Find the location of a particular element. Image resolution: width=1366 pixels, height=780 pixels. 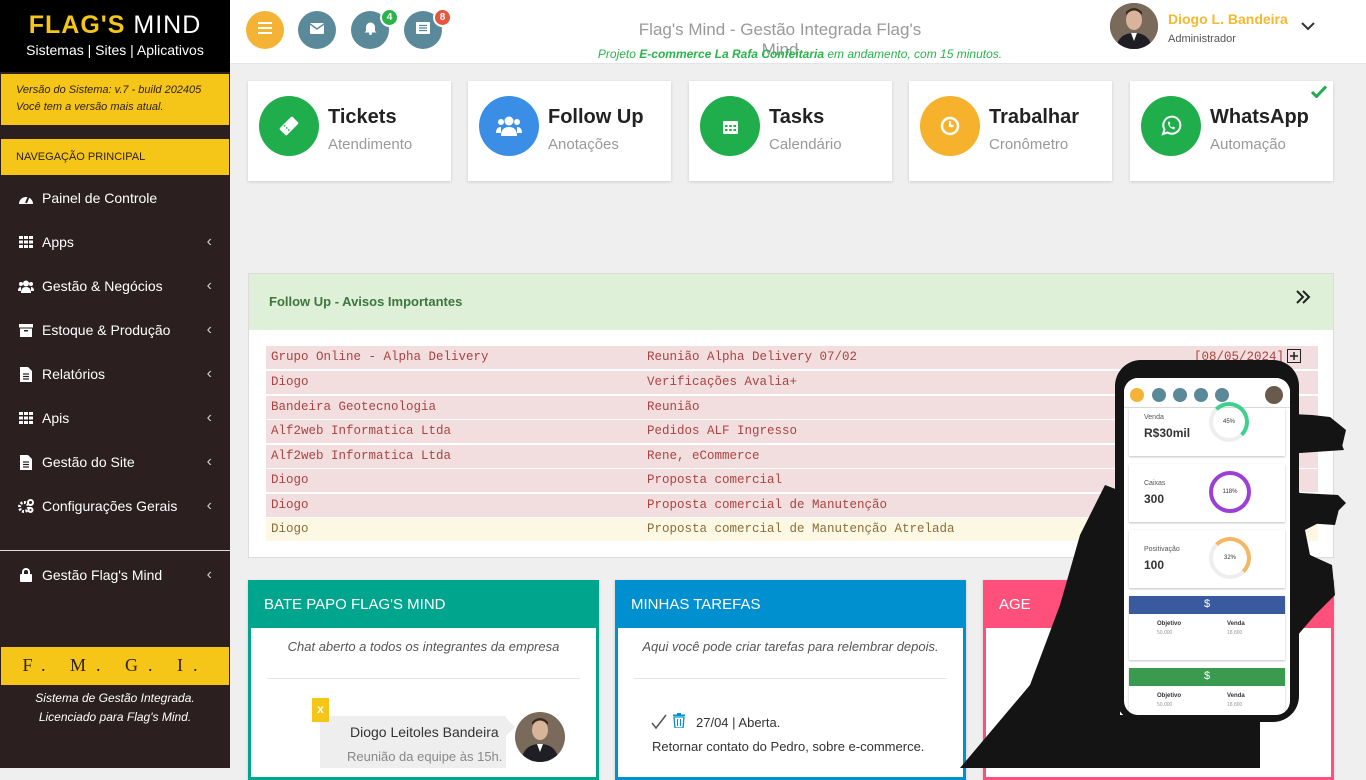

kpi-label: Venda is located at coordinates (1154, 417).